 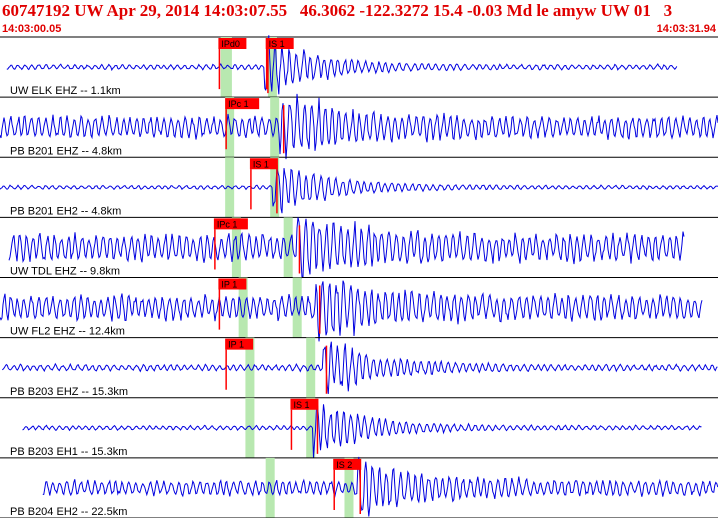 I want to click on s-pick-label: IS 2, so click(x=344, y=465).